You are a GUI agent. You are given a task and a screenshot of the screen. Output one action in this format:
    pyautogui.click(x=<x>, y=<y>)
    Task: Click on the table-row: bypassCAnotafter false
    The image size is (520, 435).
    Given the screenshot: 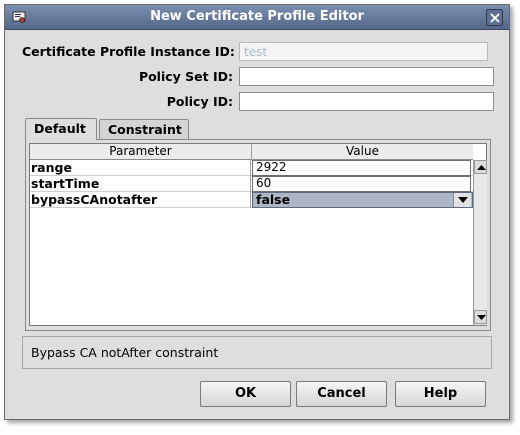 What is the action you would take?
    pyautogui.click(x=251, y=200)
    